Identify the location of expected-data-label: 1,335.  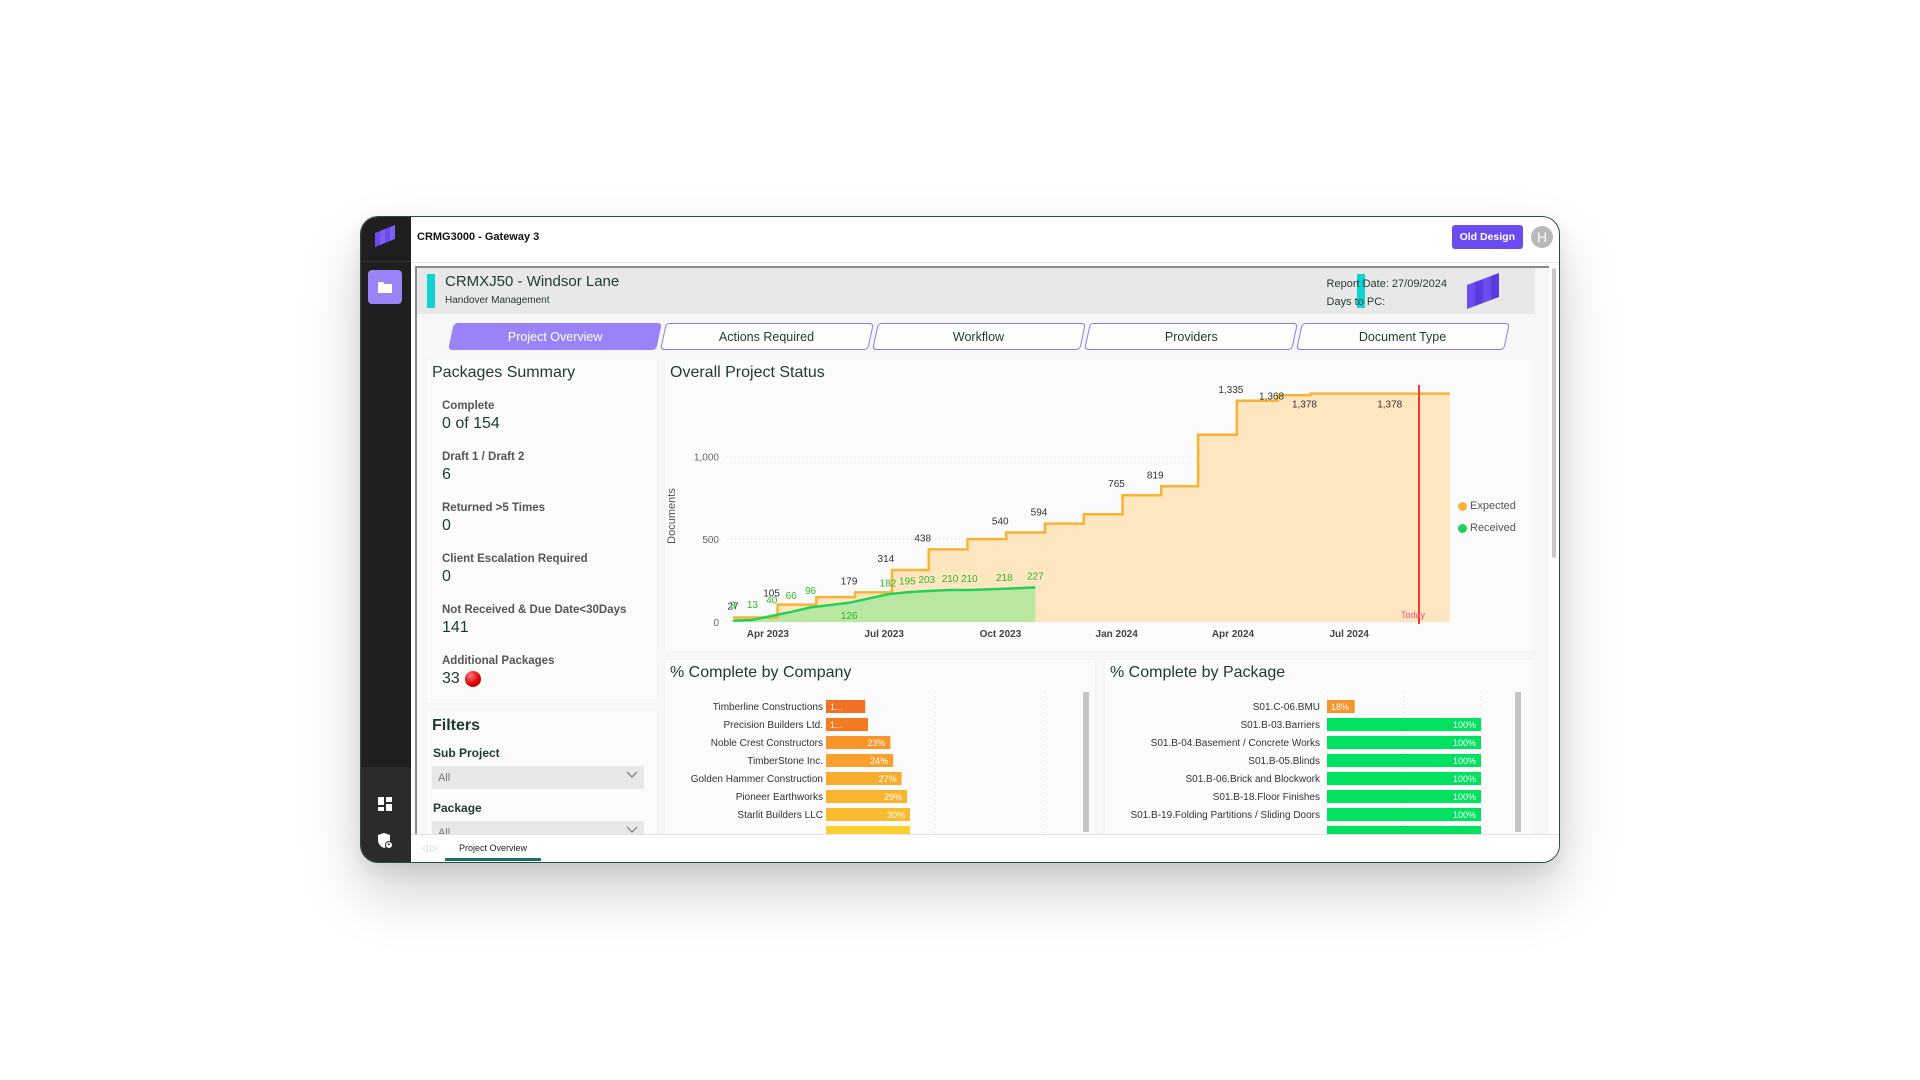
(1230, 390).